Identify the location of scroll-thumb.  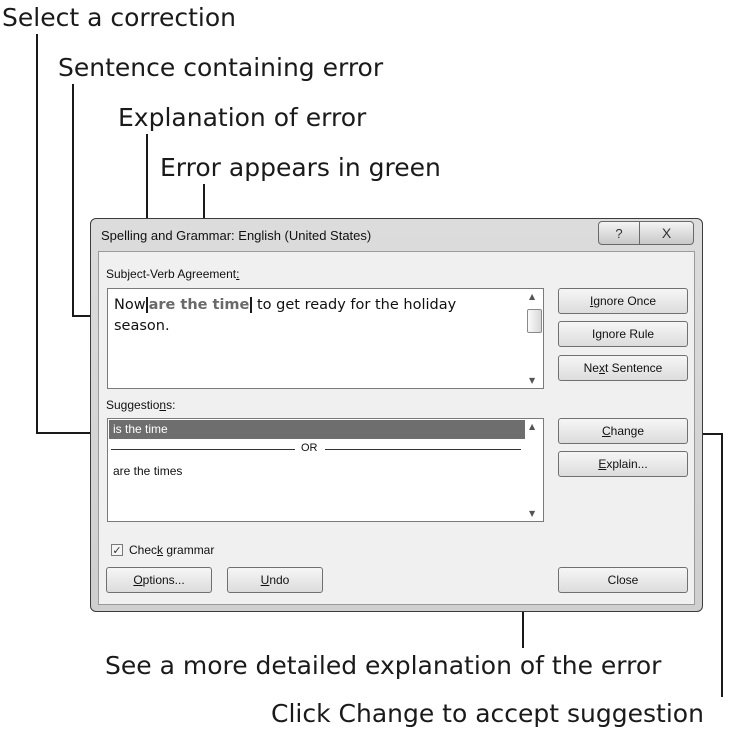
(534, 321).